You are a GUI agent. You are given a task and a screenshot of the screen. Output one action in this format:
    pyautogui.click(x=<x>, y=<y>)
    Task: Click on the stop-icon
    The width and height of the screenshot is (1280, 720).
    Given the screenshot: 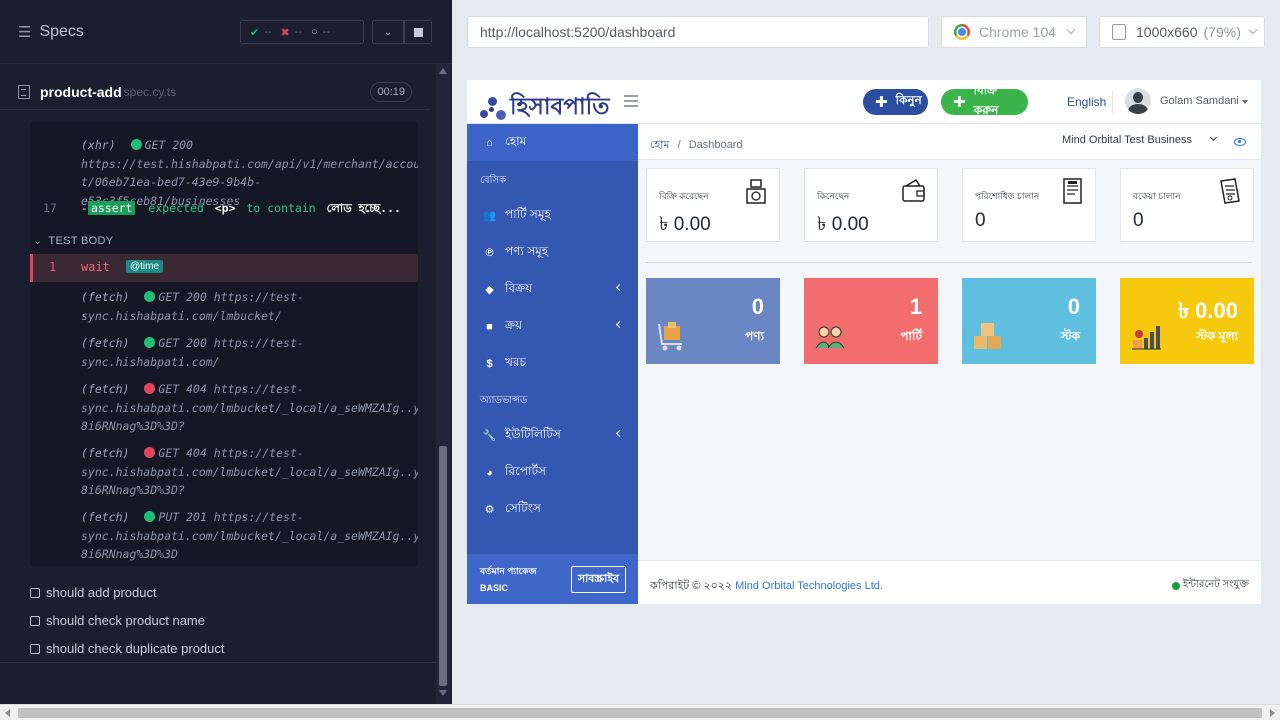 What is the action you would take?
    pyautogui.click(x=418, y=32)
    